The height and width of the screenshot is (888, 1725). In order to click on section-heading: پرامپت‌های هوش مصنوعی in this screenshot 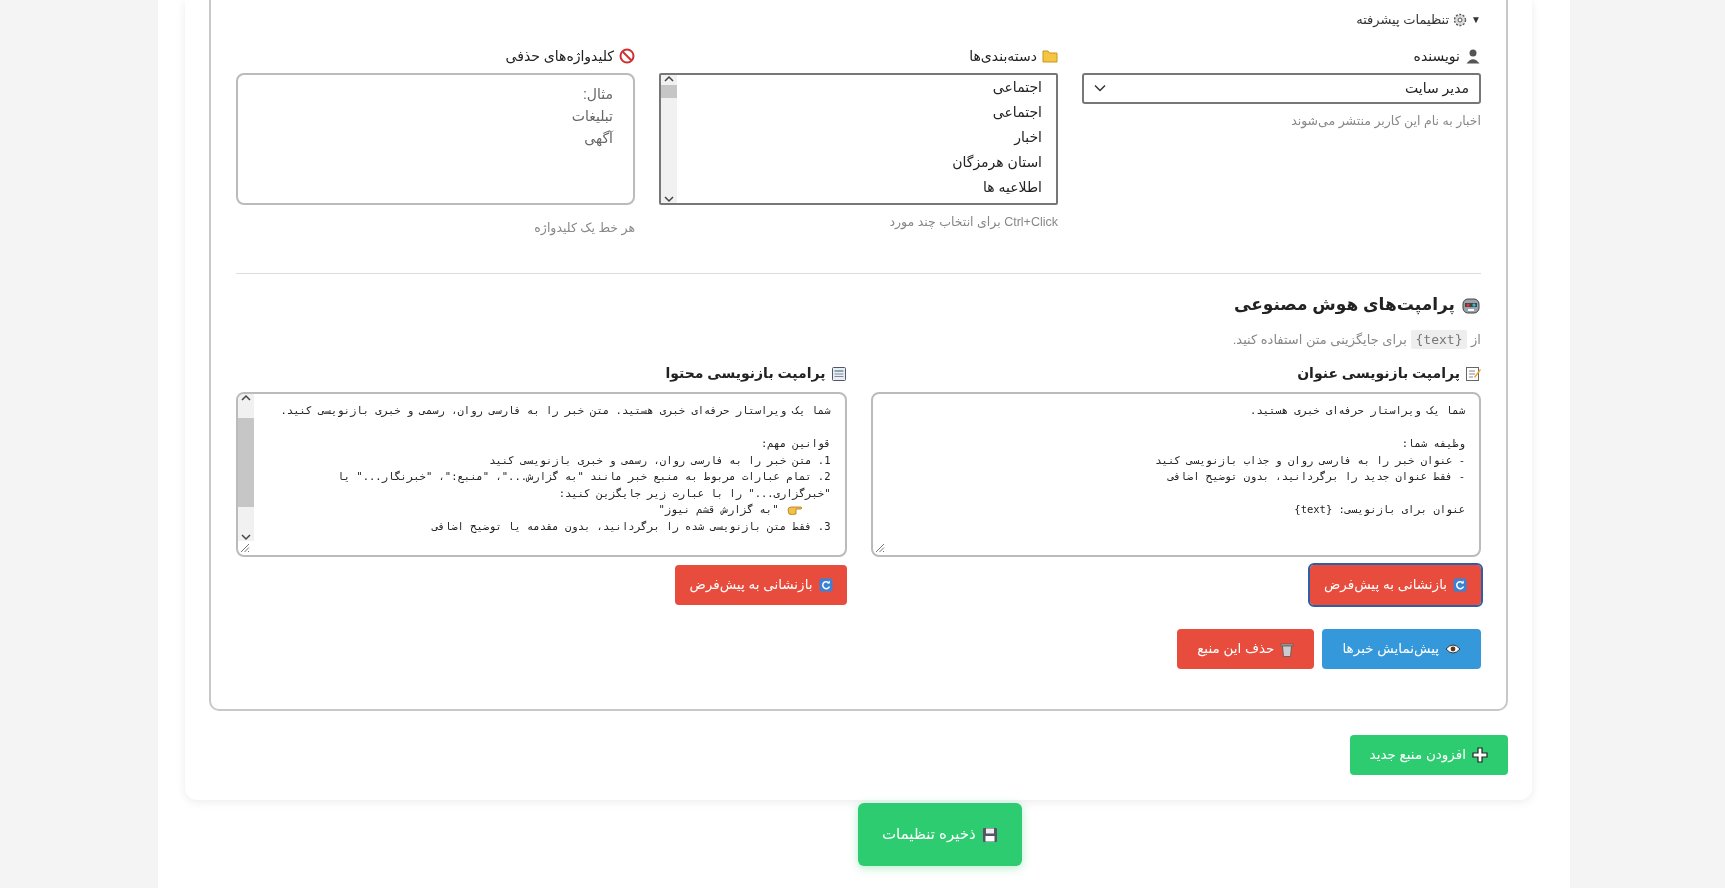, I will do `click(1344, 305)`.